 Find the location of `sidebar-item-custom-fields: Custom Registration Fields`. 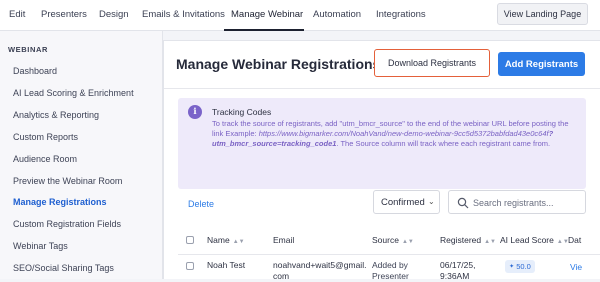

sidebar-item-custom-fields: Custom Registration Fields is located at coordinates (67, 224).